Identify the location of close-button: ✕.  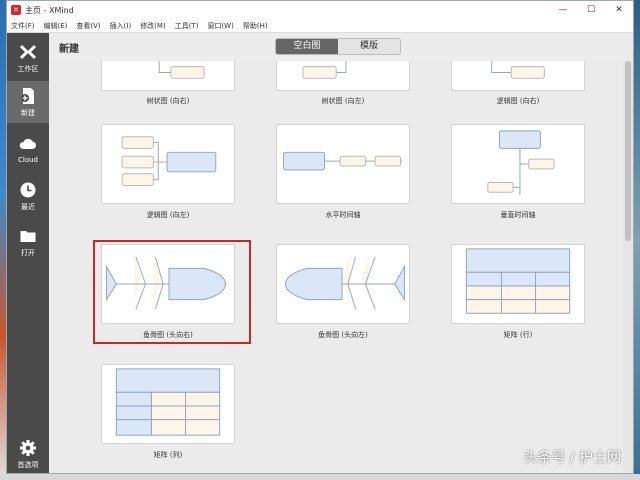
(619, 10).